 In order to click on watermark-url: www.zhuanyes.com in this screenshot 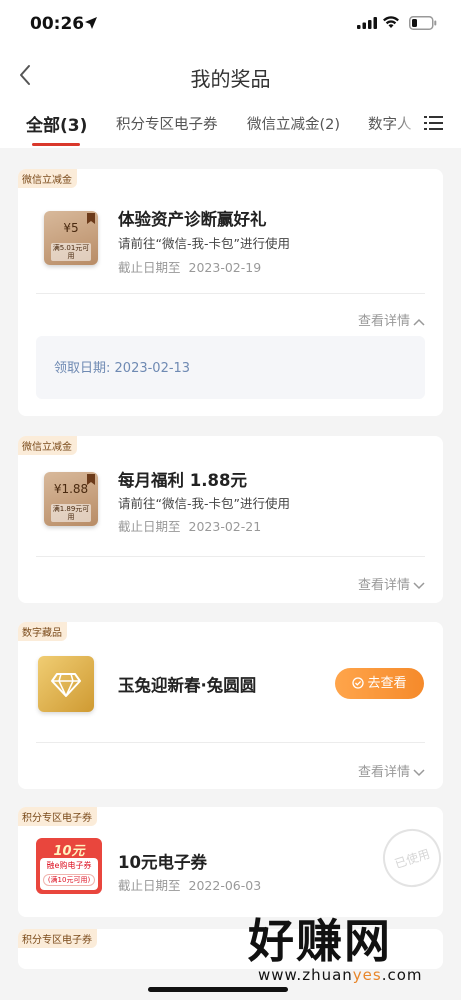, I will do `click(340, 975)`.